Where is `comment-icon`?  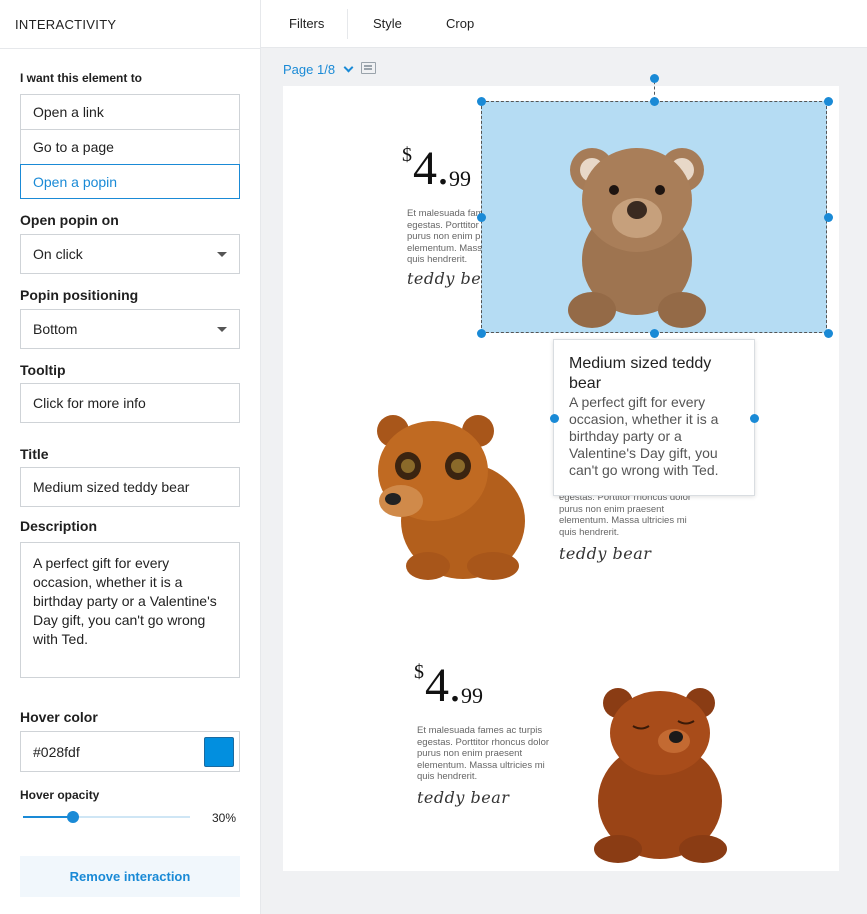
comment-icon is located at coordinates (368, 68).